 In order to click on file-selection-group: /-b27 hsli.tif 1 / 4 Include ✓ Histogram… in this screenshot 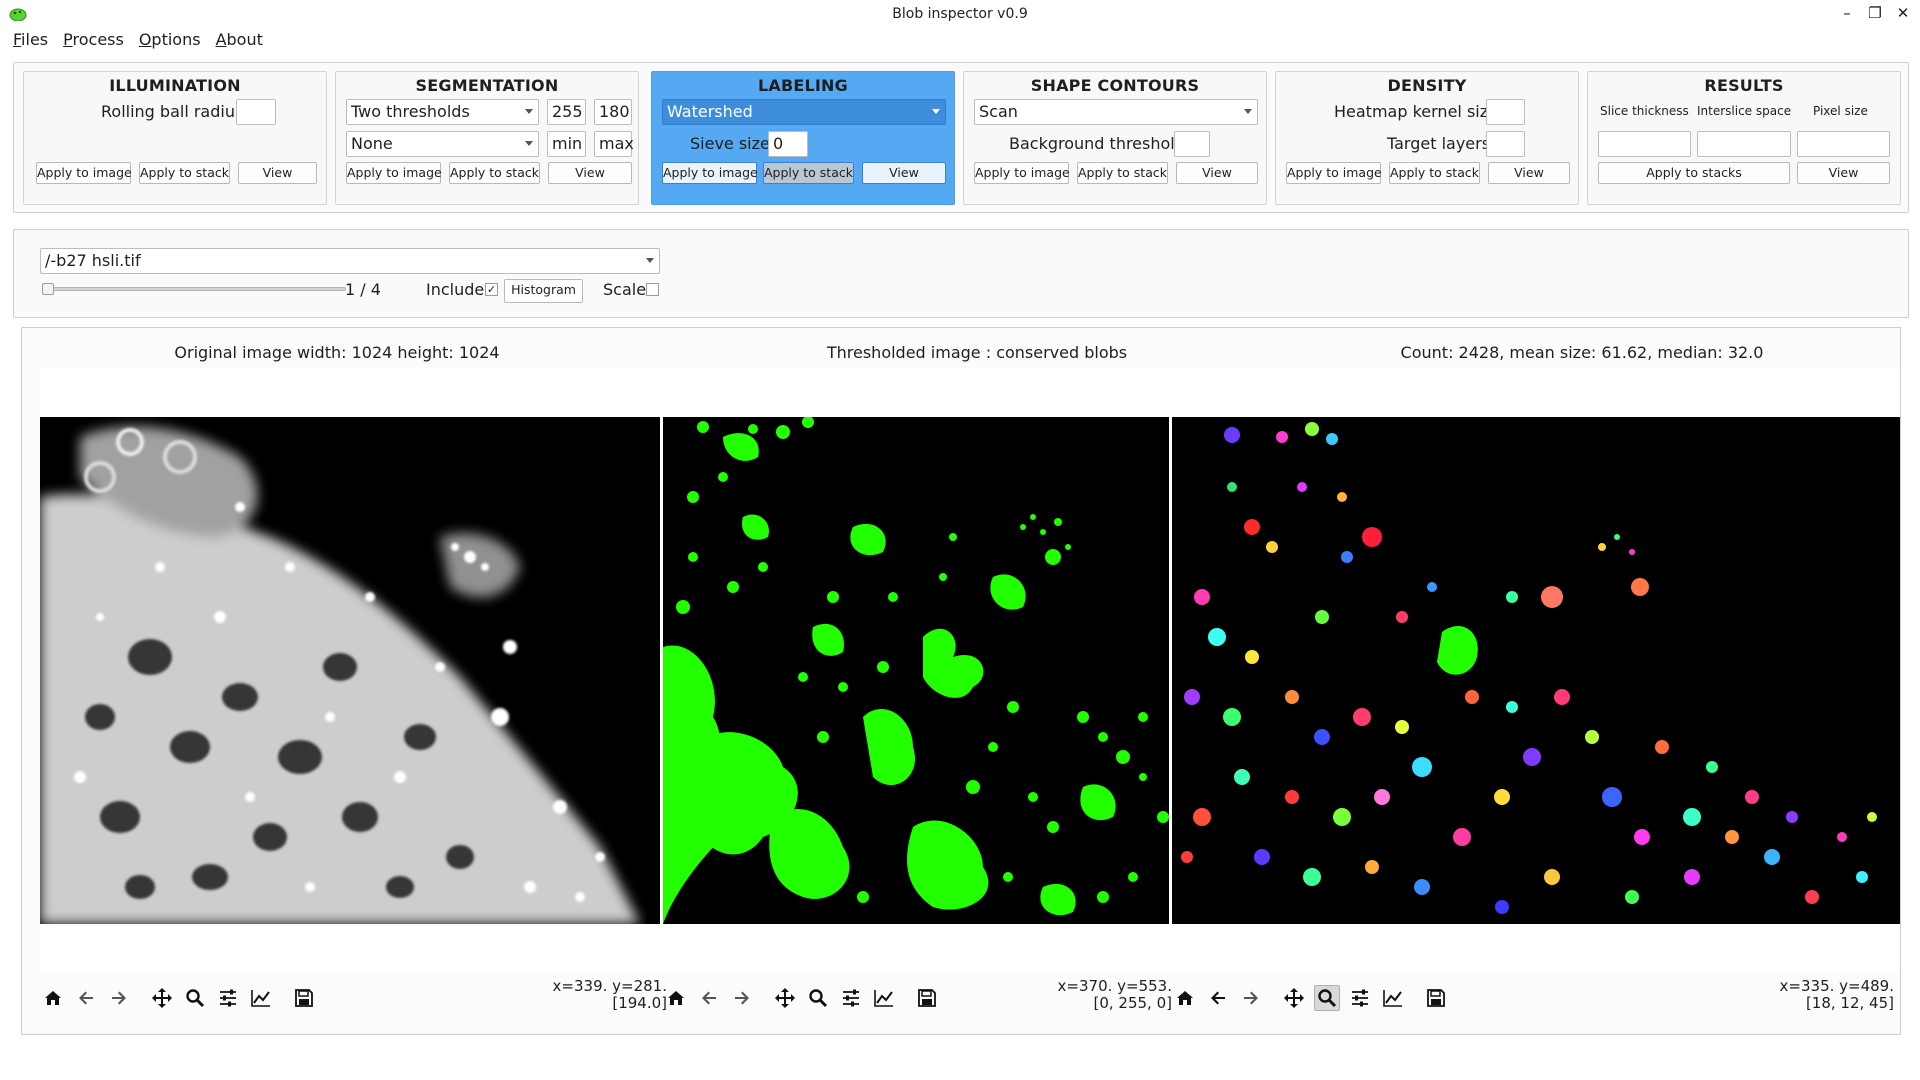, I will do `click(961, 273)`.